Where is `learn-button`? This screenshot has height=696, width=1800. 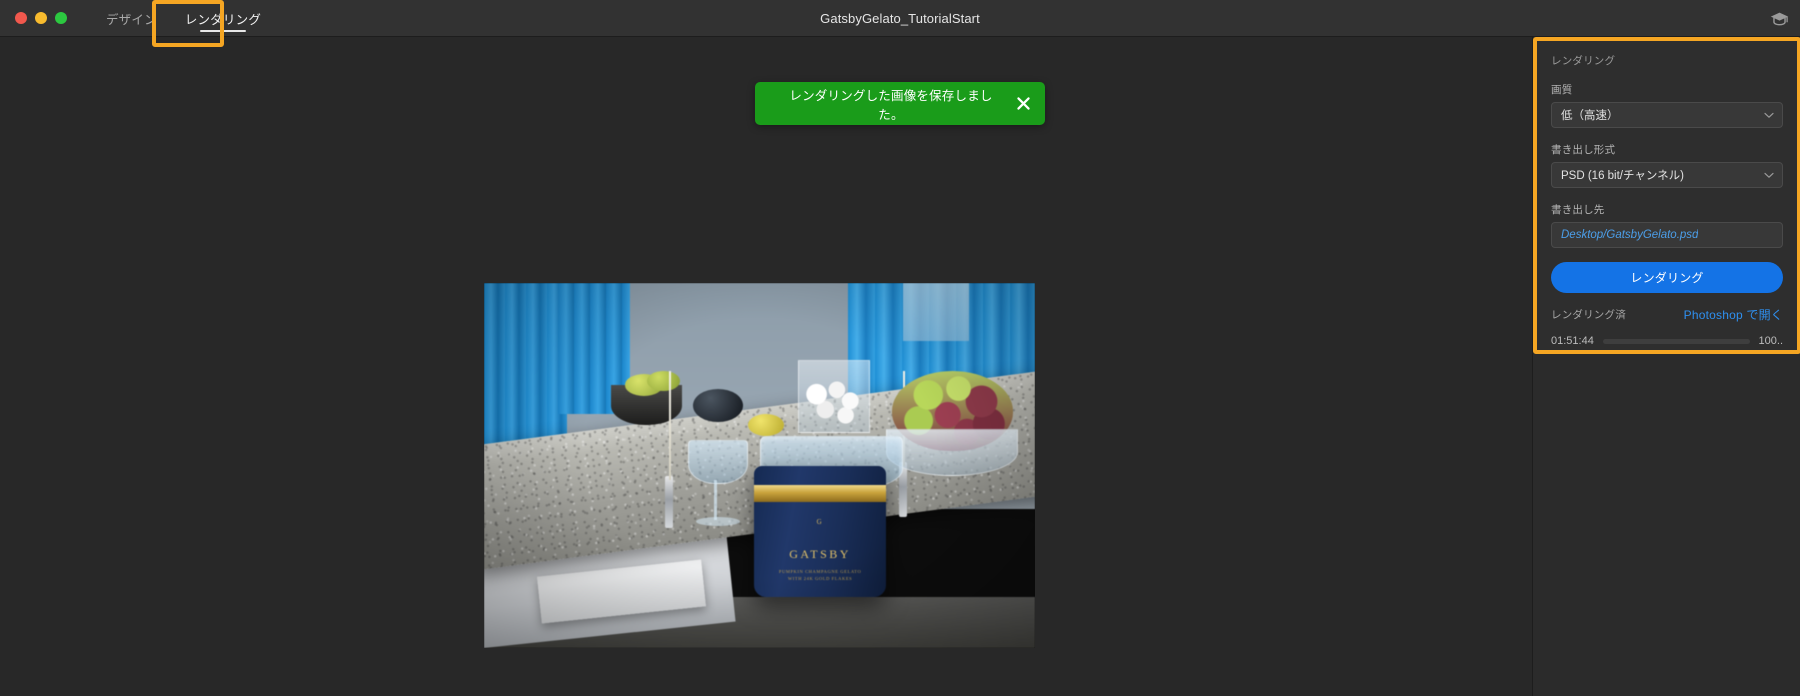 learn-button is located at coordinates (1779, 18).